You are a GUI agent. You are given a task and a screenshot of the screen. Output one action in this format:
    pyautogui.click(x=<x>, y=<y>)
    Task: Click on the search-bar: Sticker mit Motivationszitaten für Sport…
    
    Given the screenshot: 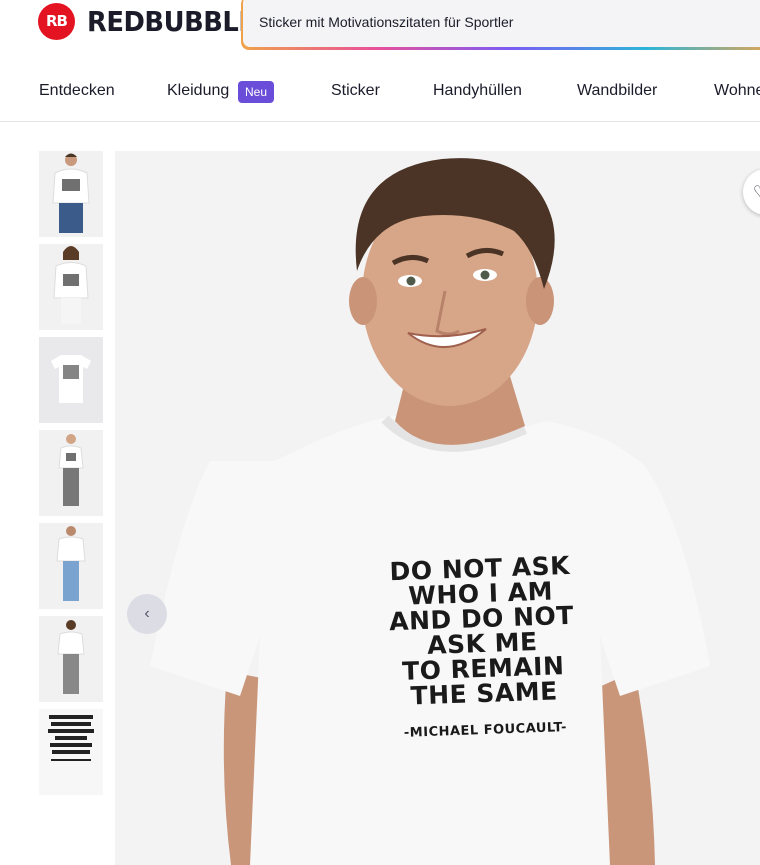 What is the action you would take?
    pyautogui.click(x=500, y=25)
    